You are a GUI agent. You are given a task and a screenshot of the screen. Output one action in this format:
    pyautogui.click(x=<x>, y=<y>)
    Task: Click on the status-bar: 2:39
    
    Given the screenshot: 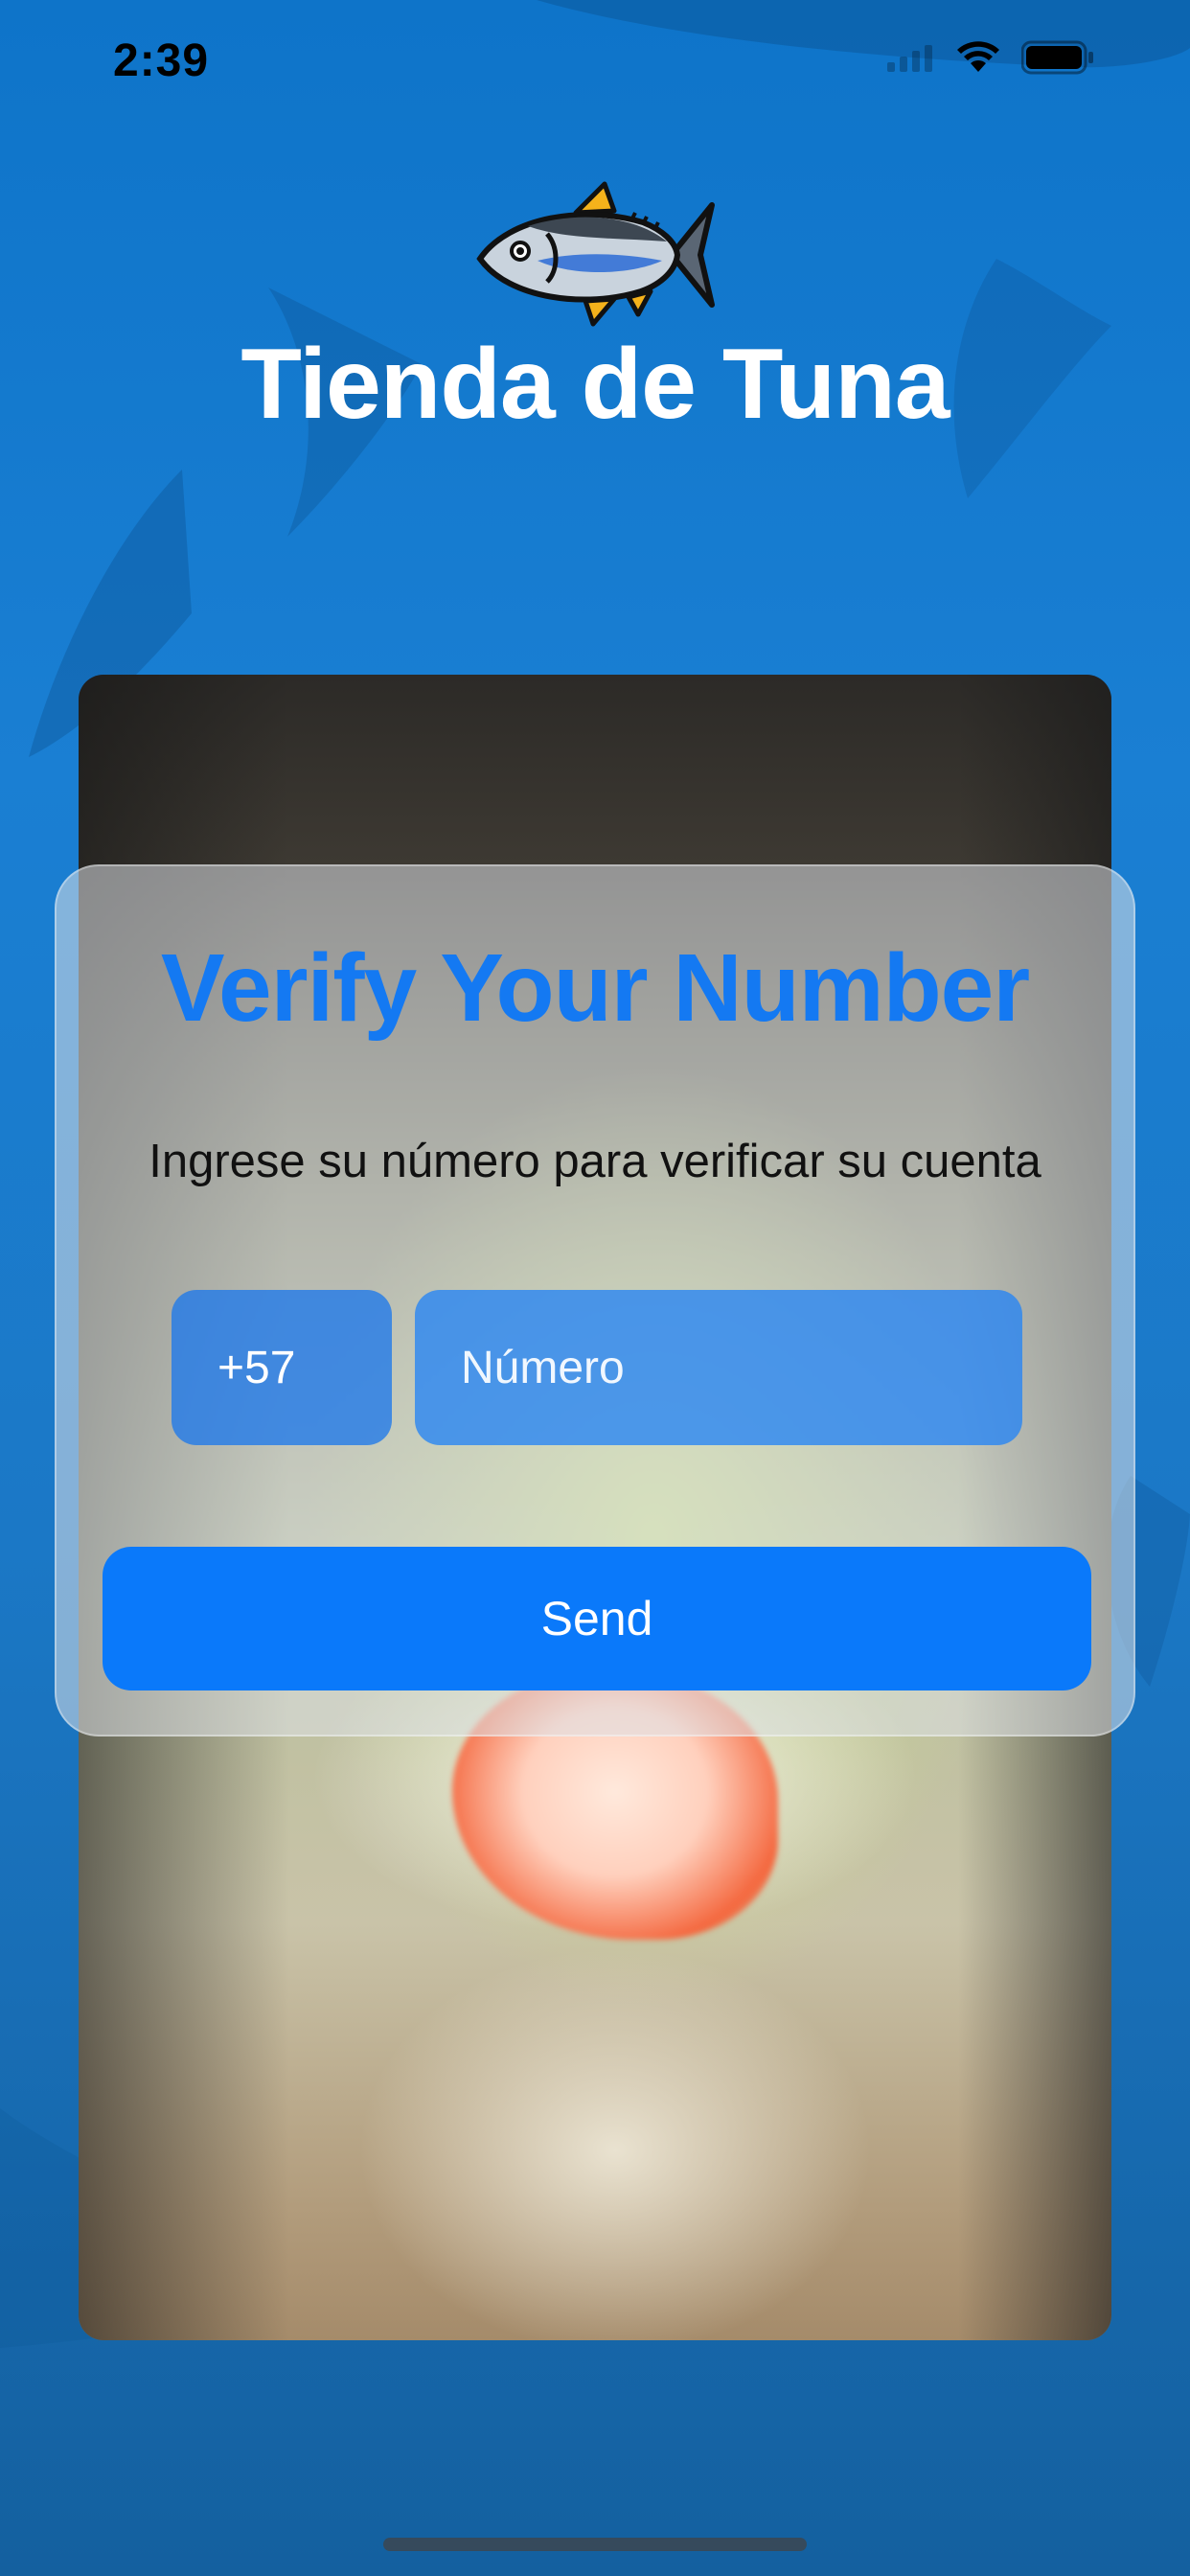 What is the action you would take?
    pyautogui.click(x=595, y=67)
    